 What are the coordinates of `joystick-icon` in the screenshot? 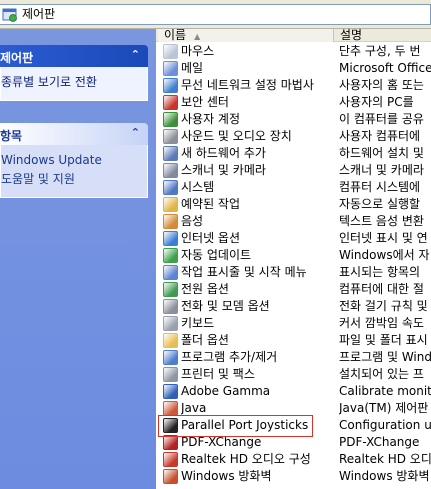 It's located at (170, 425).